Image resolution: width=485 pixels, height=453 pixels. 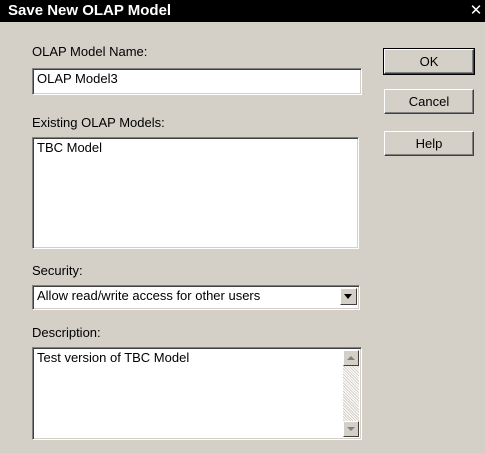 I want to click on close-icon: ✕, so click(x=476, y=11).